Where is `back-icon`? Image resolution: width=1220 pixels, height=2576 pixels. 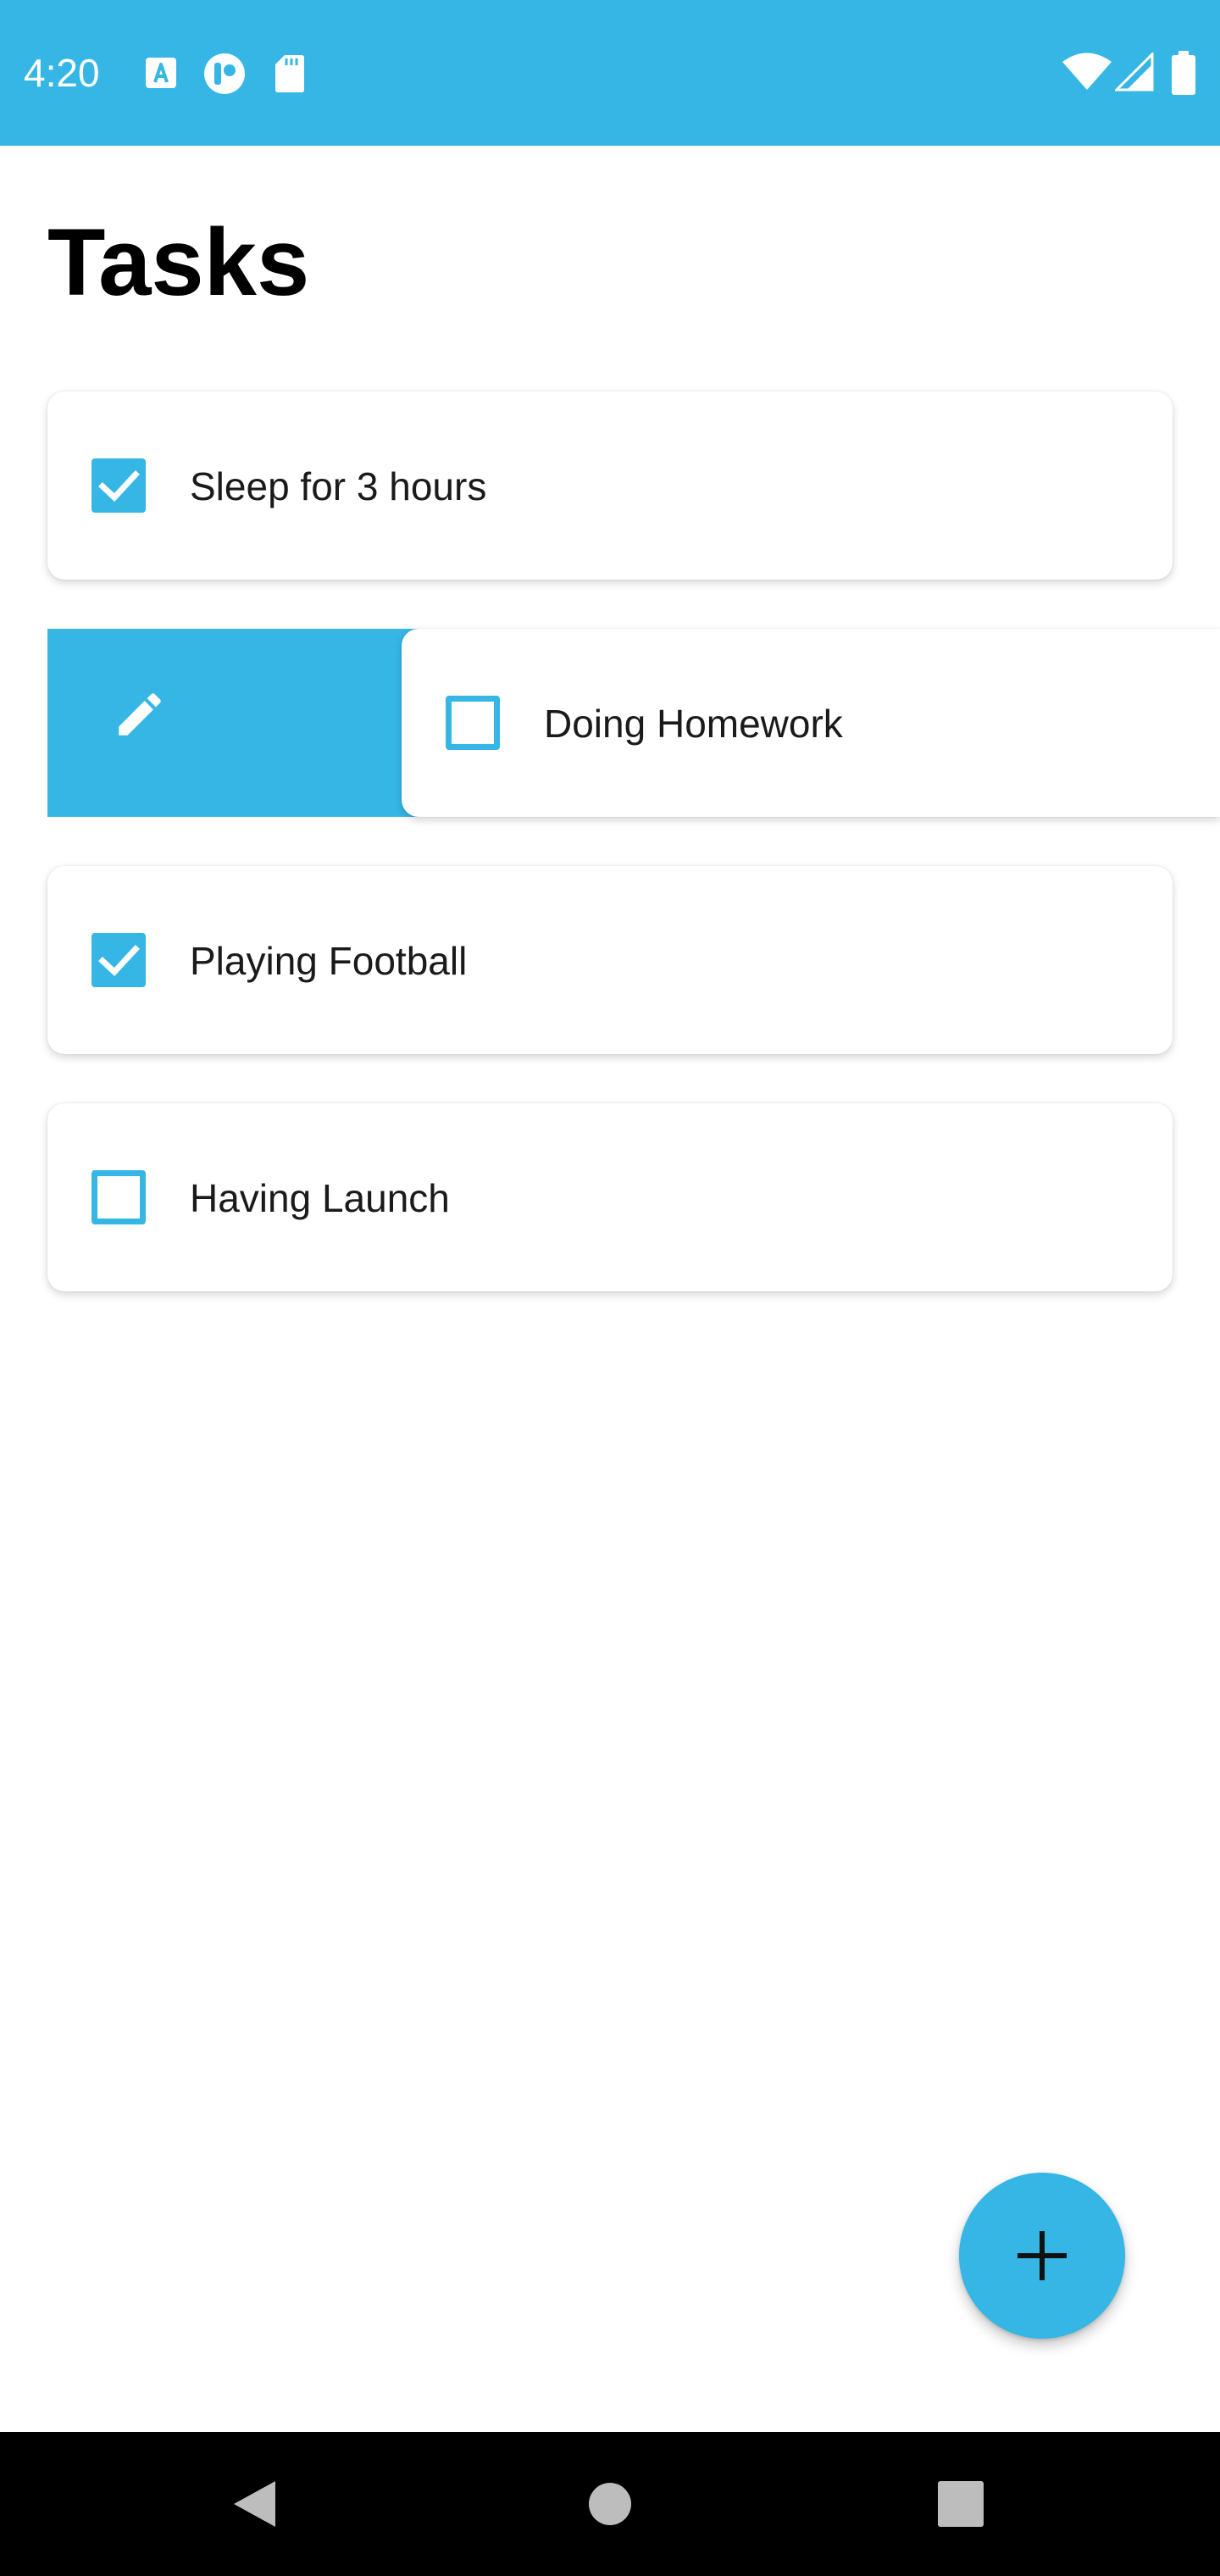
back-icon is located at coordinates (254, 2504).